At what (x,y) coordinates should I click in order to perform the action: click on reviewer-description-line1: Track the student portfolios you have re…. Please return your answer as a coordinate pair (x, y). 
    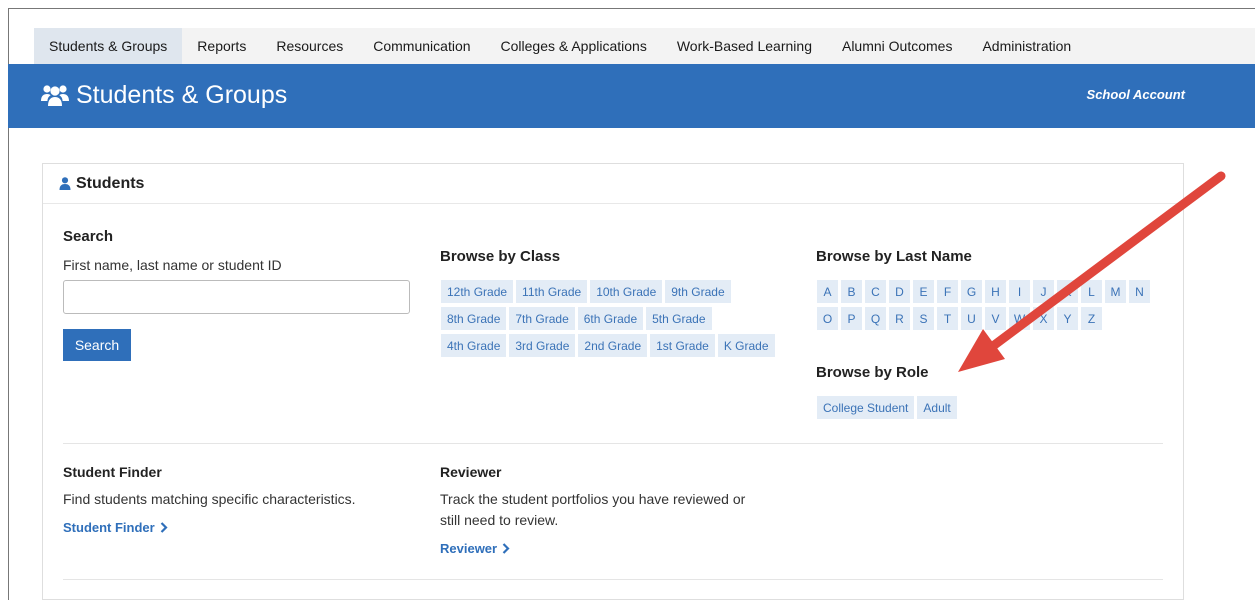
    Looking at the image, I should click on (593, 499).